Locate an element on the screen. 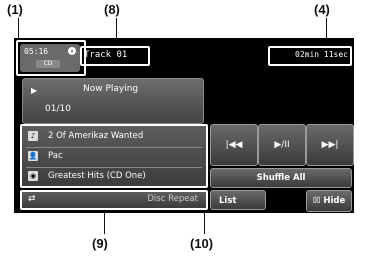 This screenshot has width=366, height=260. callout-4: (4) is located at coordinates (322, 9).